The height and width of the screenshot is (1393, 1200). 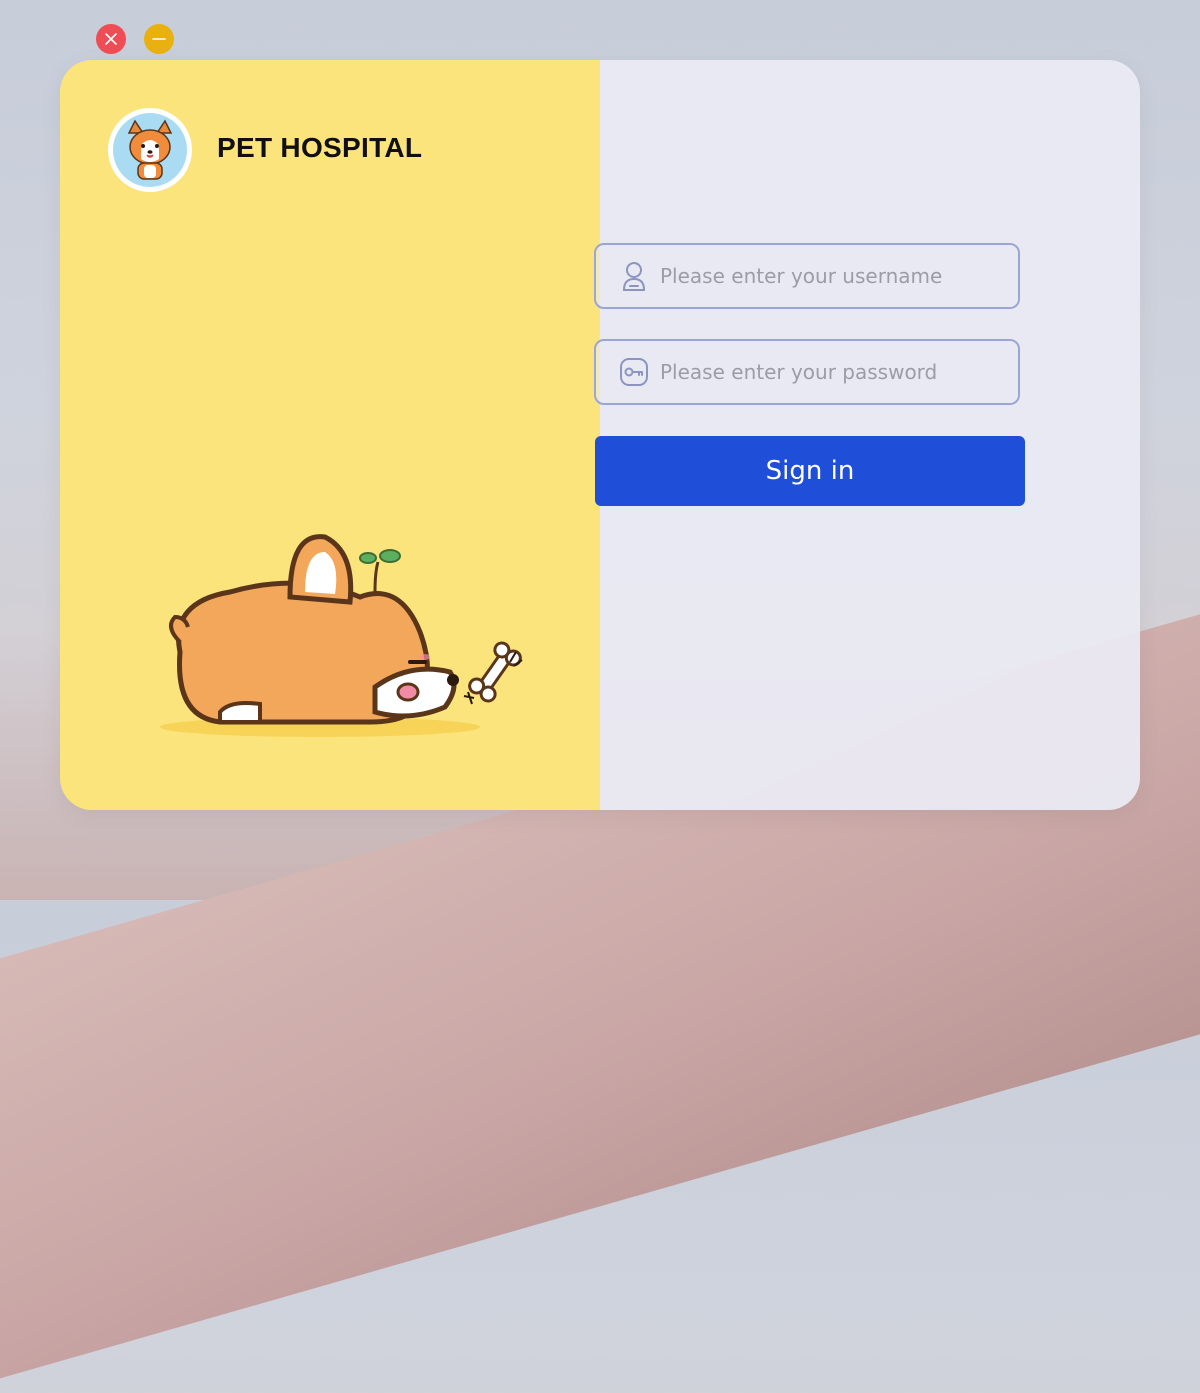 I want to click on sleeping-corgi-illustration, so click(x=340, y=639).